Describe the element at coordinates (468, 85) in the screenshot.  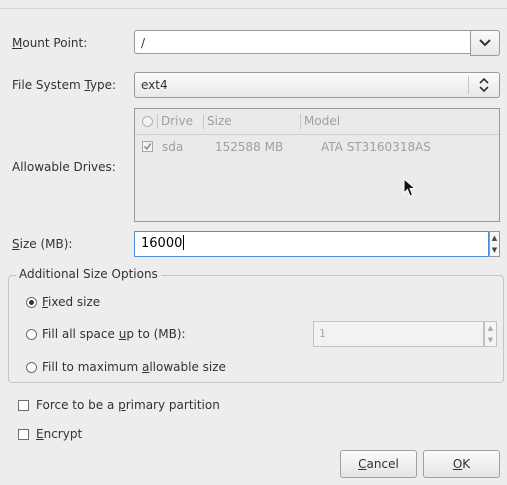
I see `combo-separator` at that location.